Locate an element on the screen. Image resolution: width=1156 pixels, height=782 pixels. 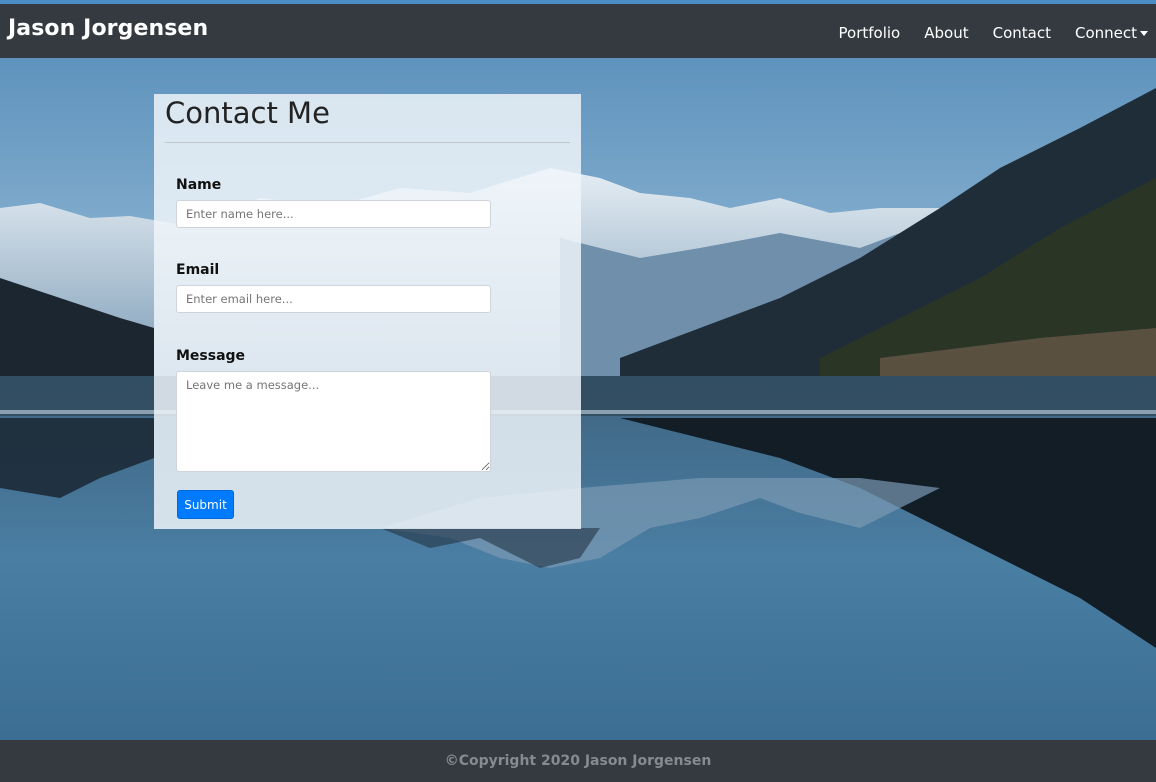
nav-link-contact: Contact is located at coordinates (1022, 33).